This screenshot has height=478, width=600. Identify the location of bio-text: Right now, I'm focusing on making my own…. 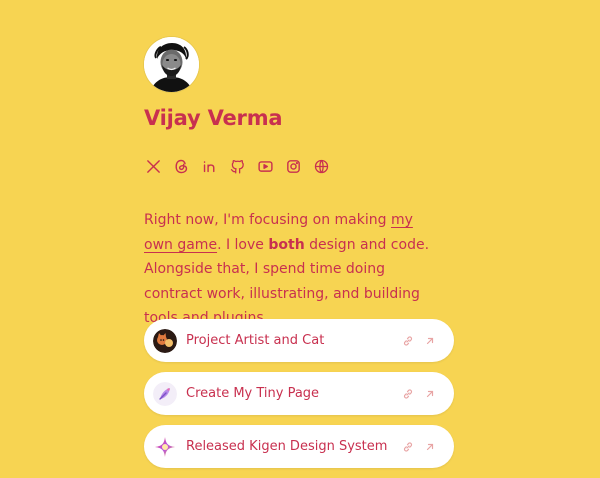
(294, 269).